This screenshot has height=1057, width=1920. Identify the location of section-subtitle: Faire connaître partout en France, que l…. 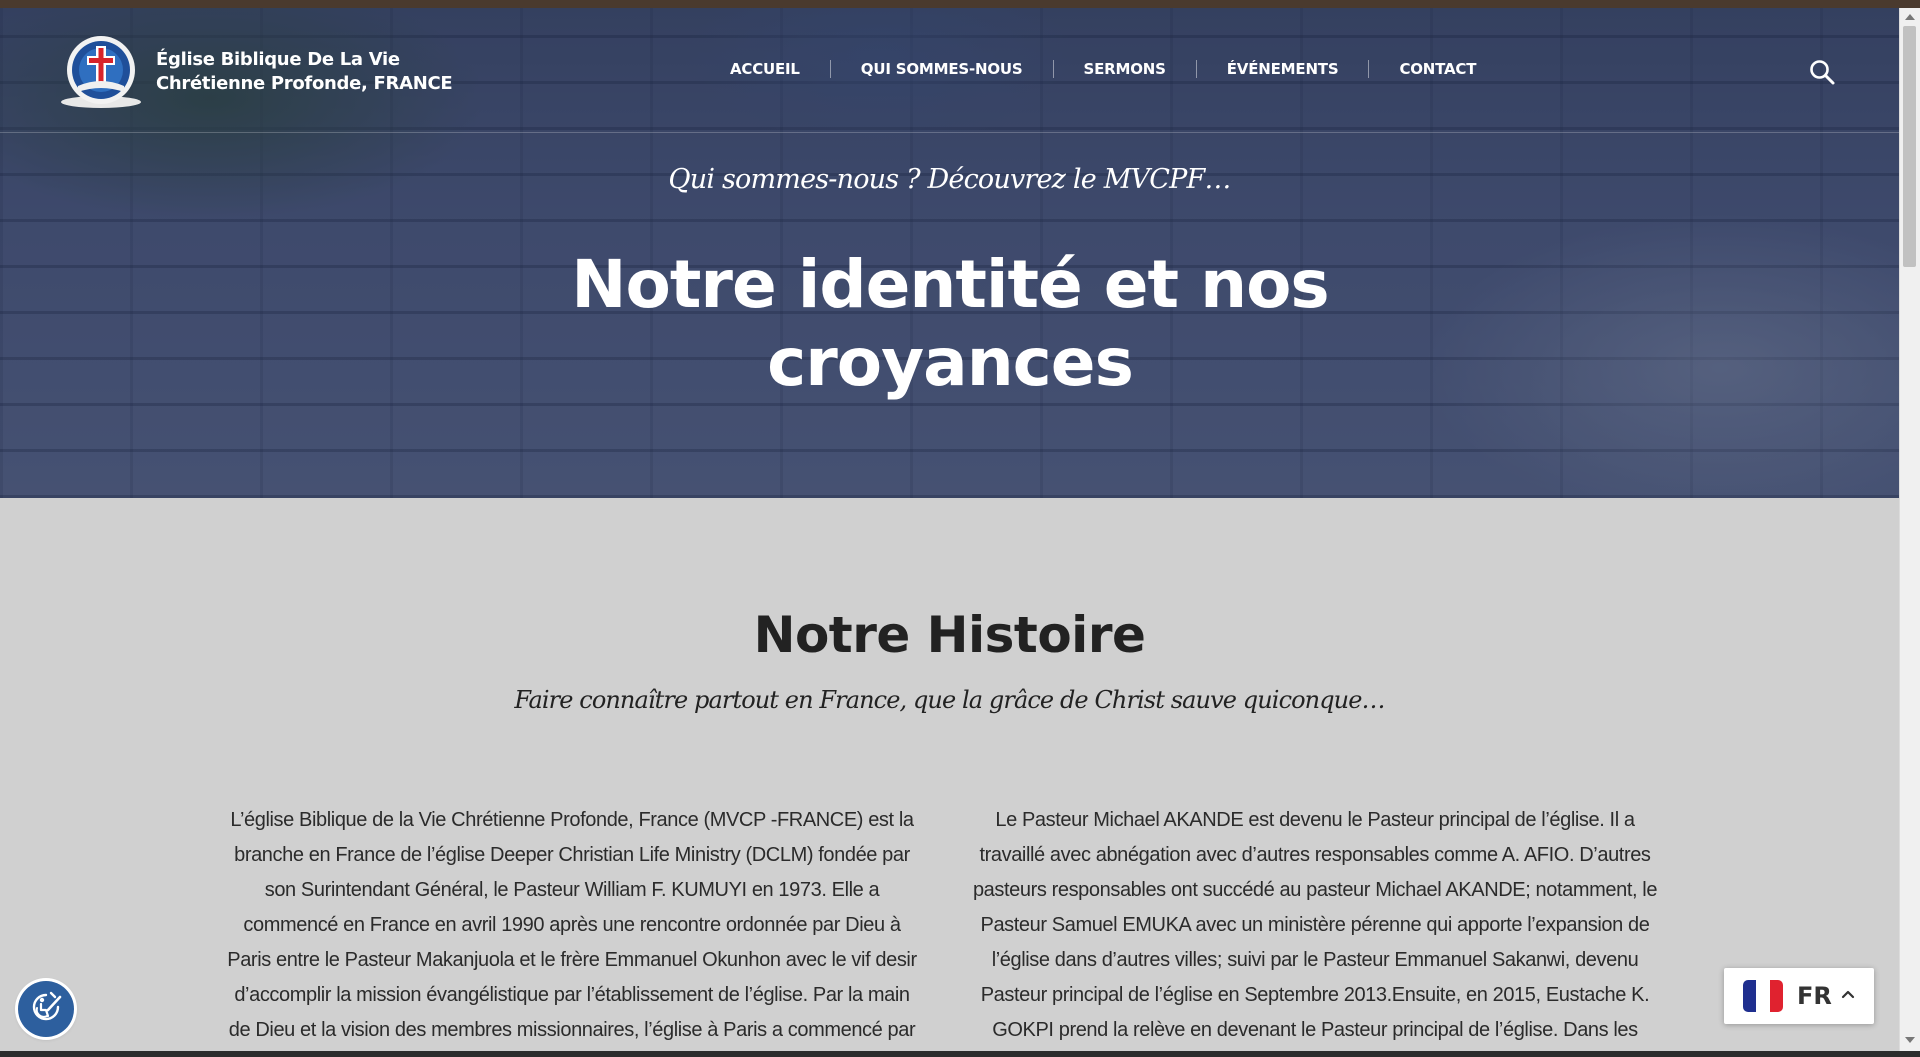
(949, 700).